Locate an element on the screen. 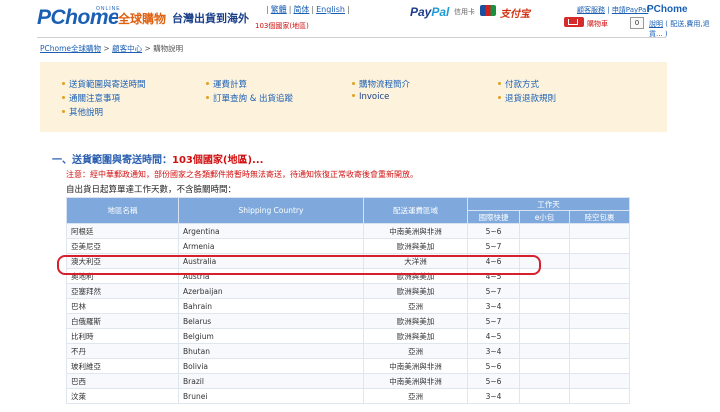  jcb-card-icon is located at coordinates (488, 10).